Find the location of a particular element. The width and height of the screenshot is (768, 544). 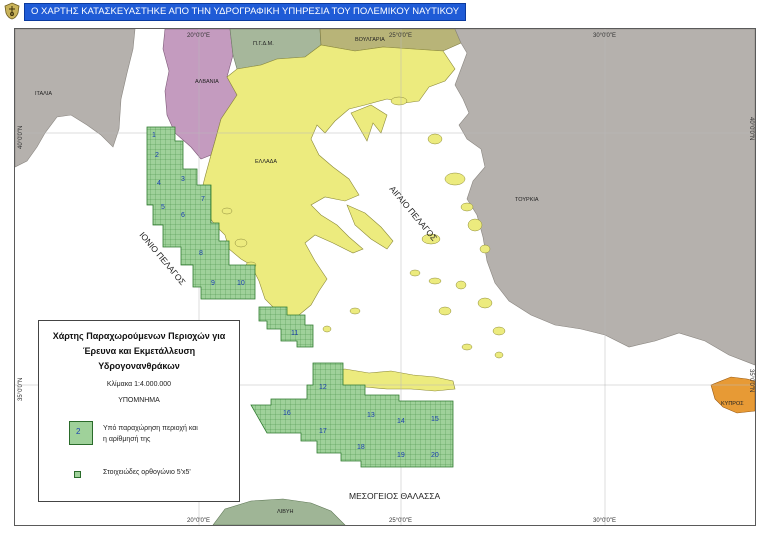

tick-right-40: 40°0'0"N is located at coordinates (751, 128).